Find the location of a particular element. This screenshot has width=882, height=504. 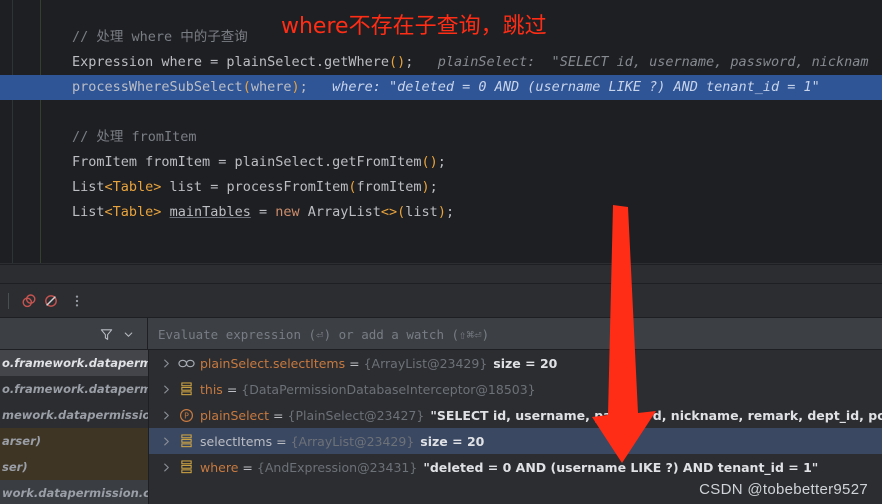

variable-name: selectItems is located at coordinates (236, 441).